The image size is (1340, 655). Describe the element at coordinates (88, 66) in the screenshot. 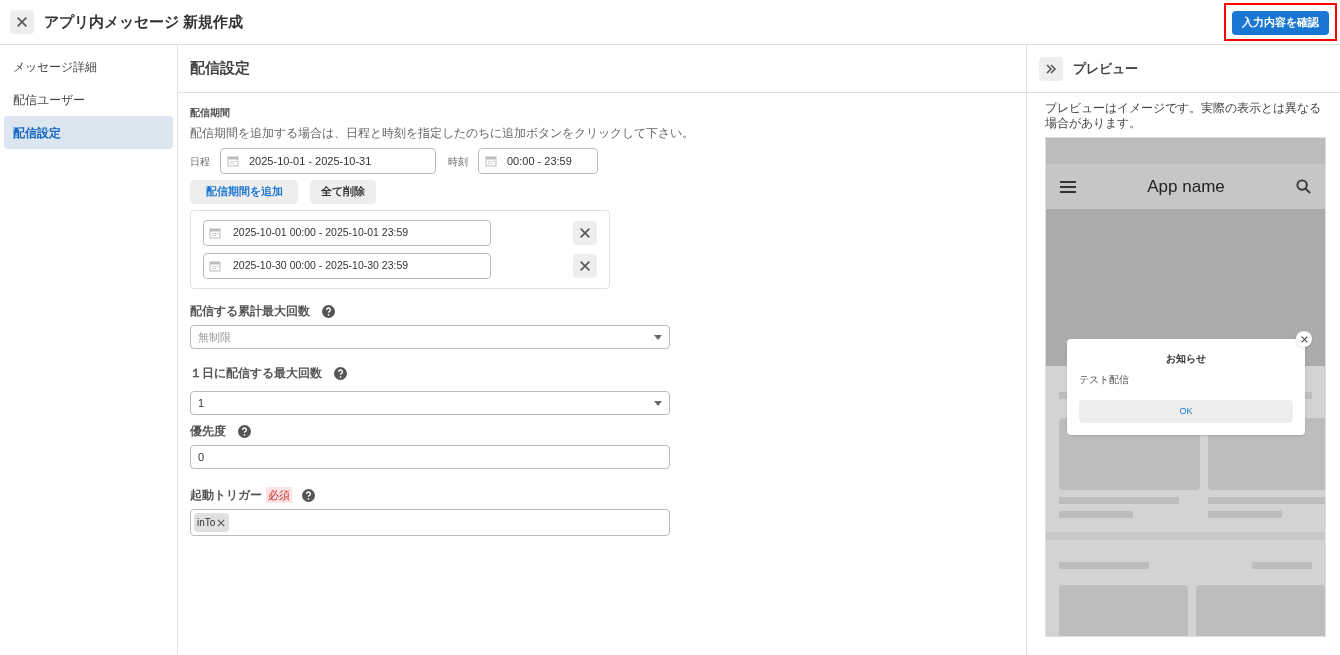

I see `sidebar-item: メッセージ詳細` at that location.